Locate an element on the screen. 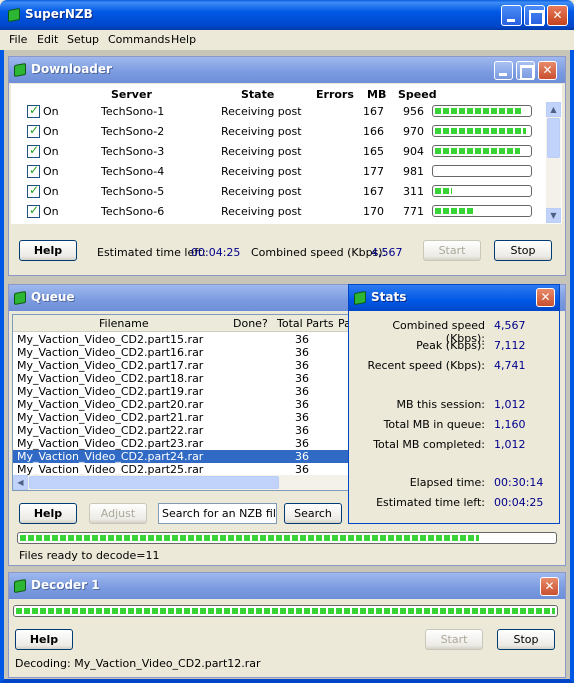 This screenshot has width=574, height=683. server-name: TechSono-1 is located at coordinates (133, 111).